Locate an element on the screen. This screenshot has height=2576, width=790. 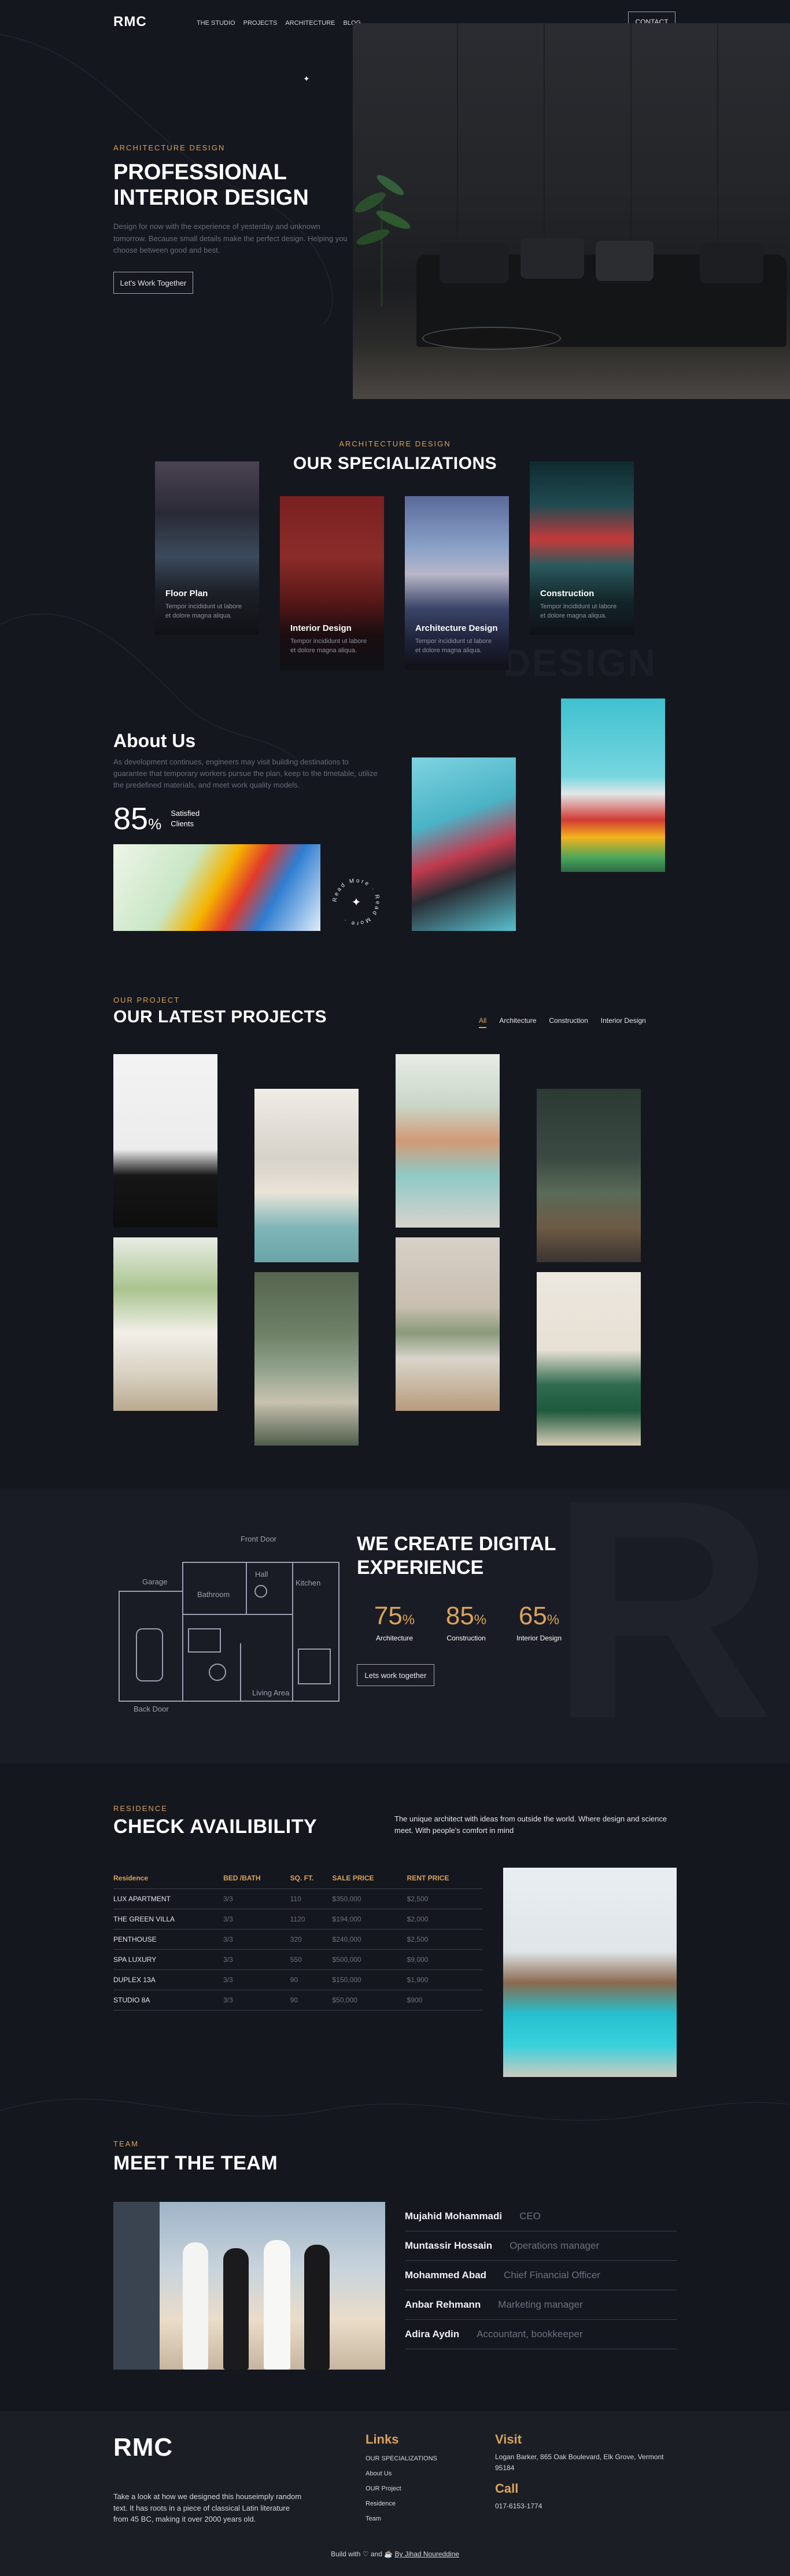
stat-interior-design: 65% Interior Design is located at coordinates (539, 1622).